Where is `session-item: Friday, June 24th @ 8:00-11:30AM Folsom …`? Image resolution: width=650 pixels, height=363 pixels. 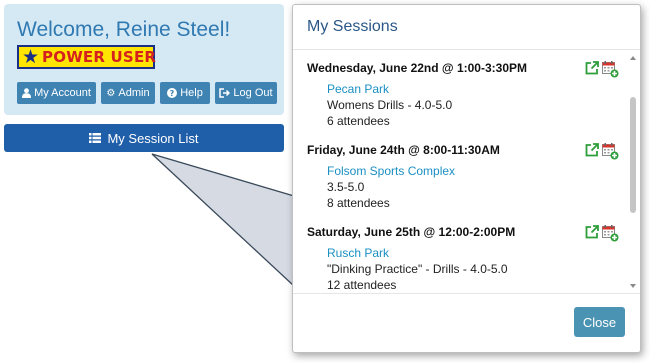 session-item: Friday, June 24th @ 8:00-11:30AM Folsom … is located at coordinates (467, 176).